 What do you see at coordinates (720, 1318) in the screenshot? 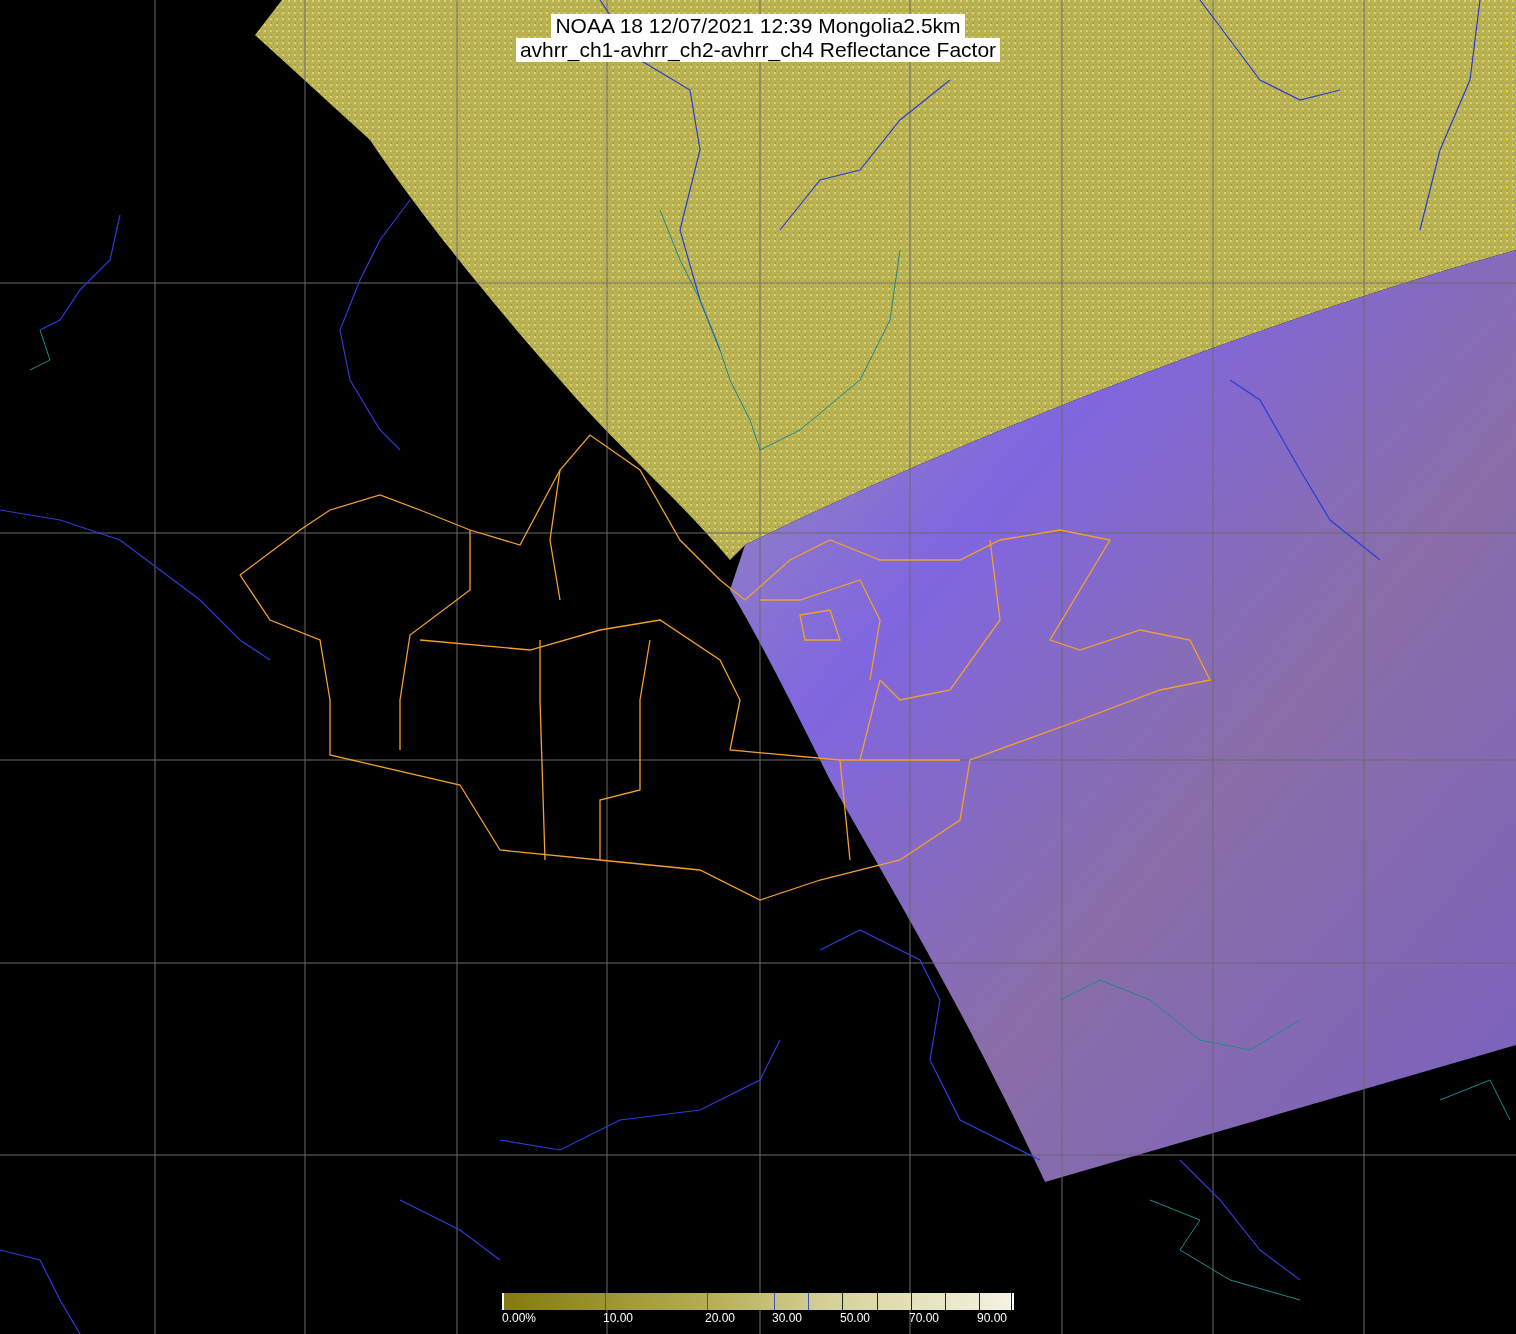
I see `scale-label: 20.00` at bounding box center [720, 1318].